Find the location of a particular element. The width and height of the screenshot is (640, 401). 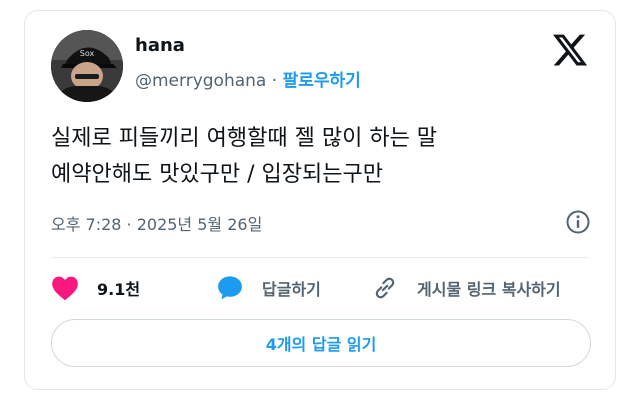

tweet-text-line: 실제로 피들끼리 여행할때 젤 많이 하는 말 is located at coordinates (244, 138).